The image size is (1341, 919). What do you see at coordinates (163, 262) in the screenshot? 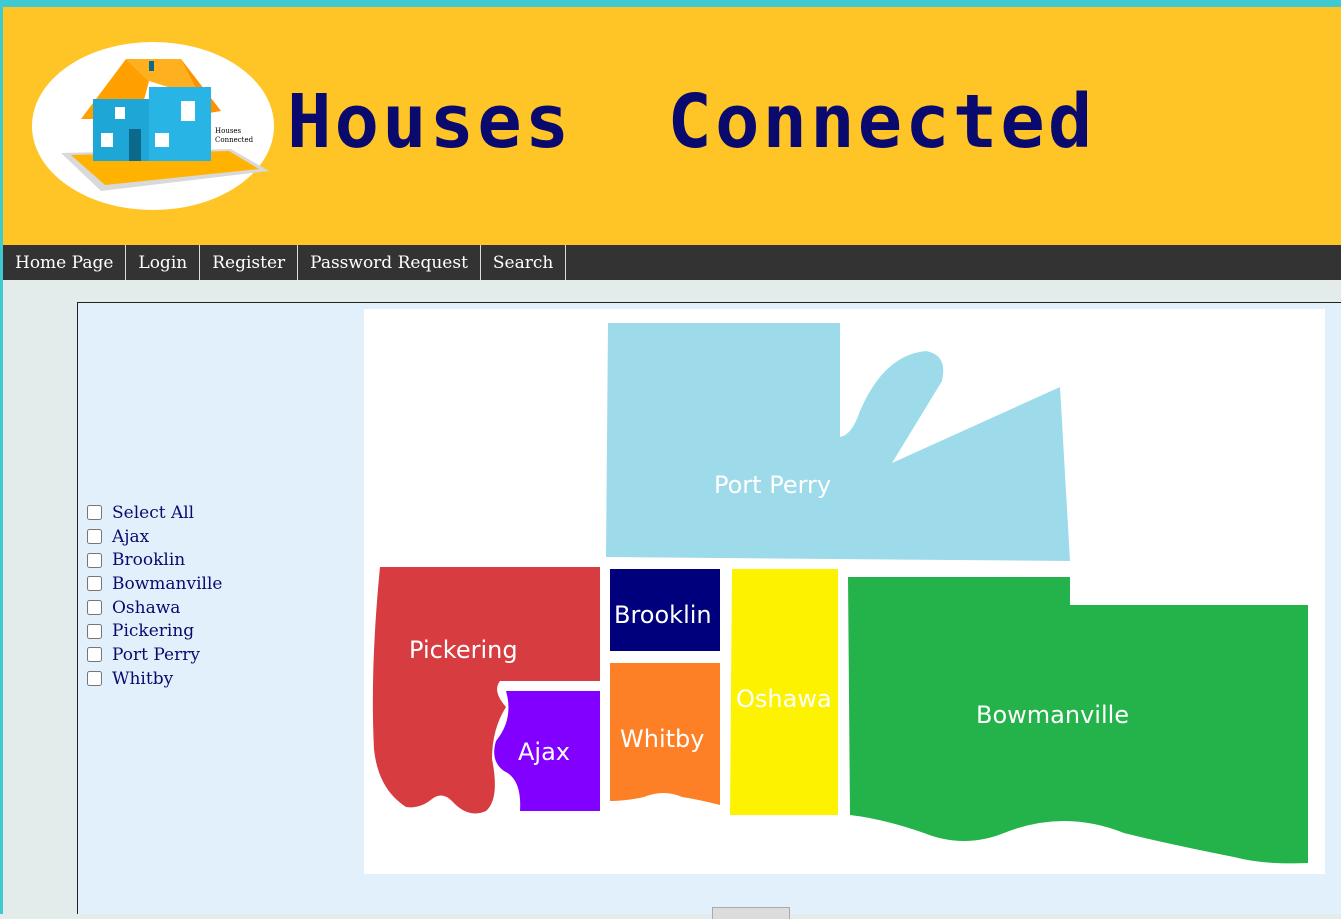
I see `nav-login: Login` at bounding box center [163, 262].